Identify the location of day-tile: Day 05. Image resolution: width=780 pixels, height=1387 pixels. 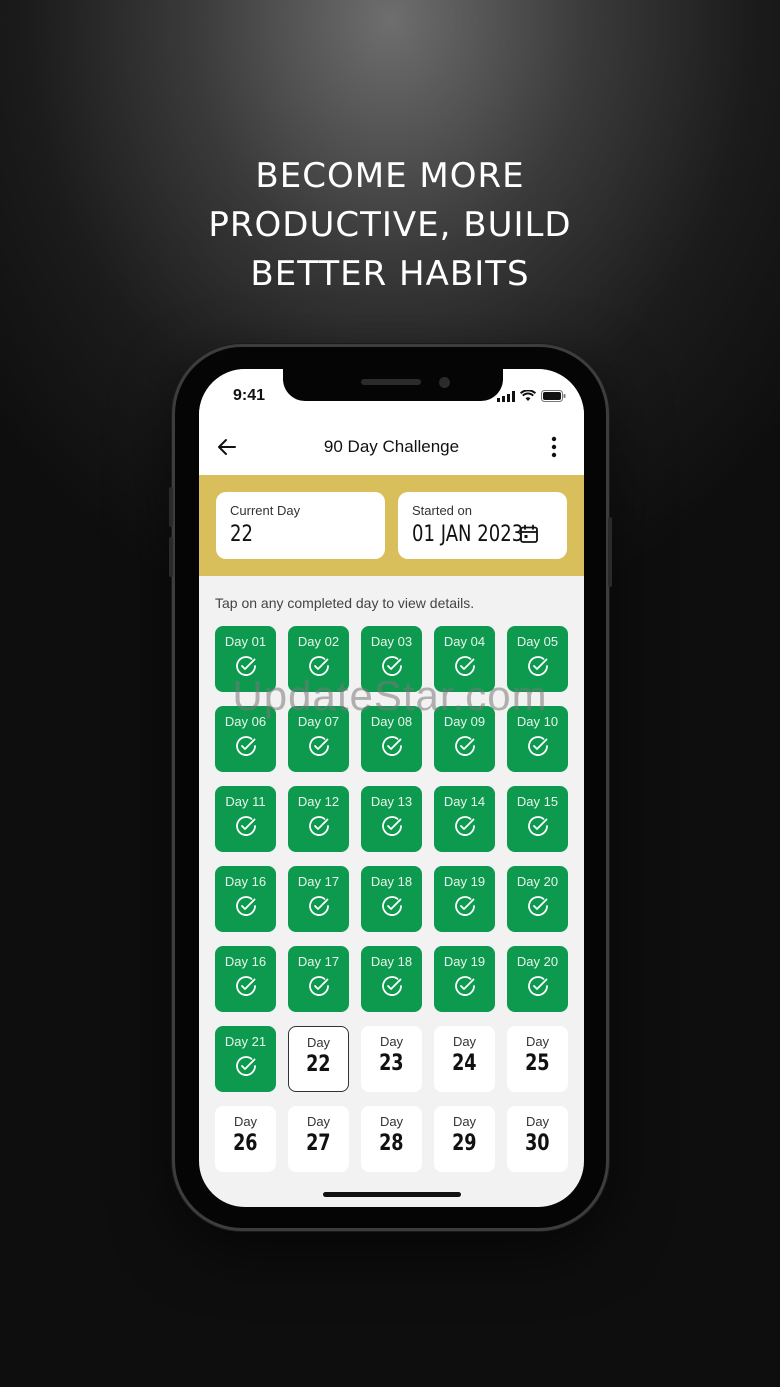
(537, 659).